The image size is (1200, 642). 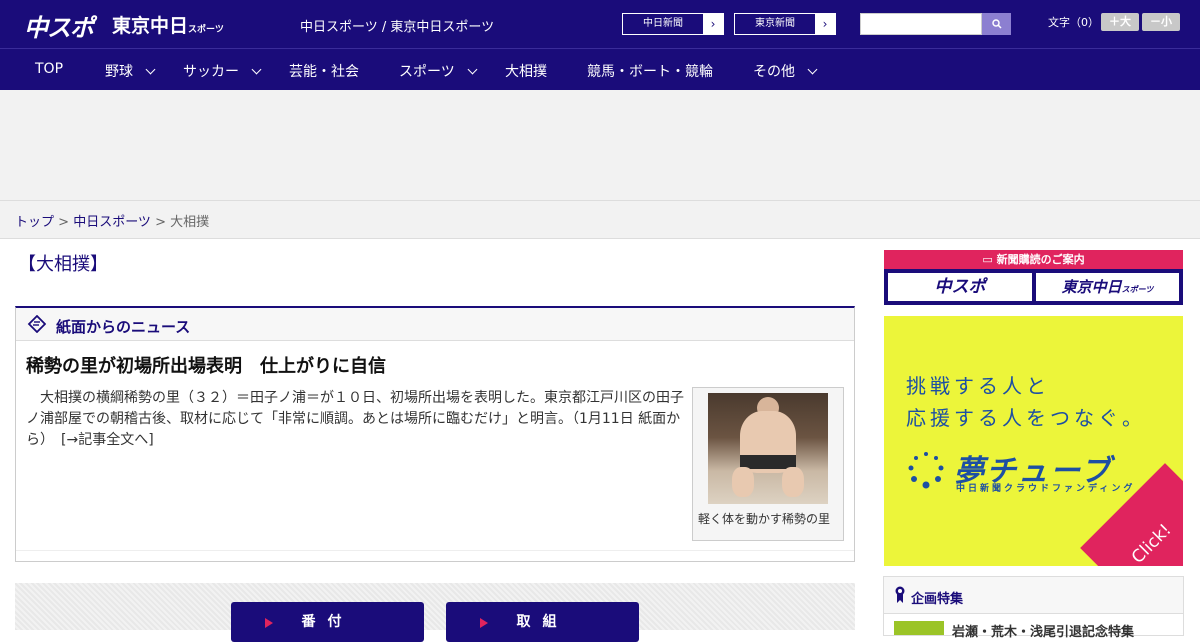 What do you see at coordinates (435, 612) in the screenshot?
I see `sumo-menu-area: 番付 取組` at bounding box center [435, 612].